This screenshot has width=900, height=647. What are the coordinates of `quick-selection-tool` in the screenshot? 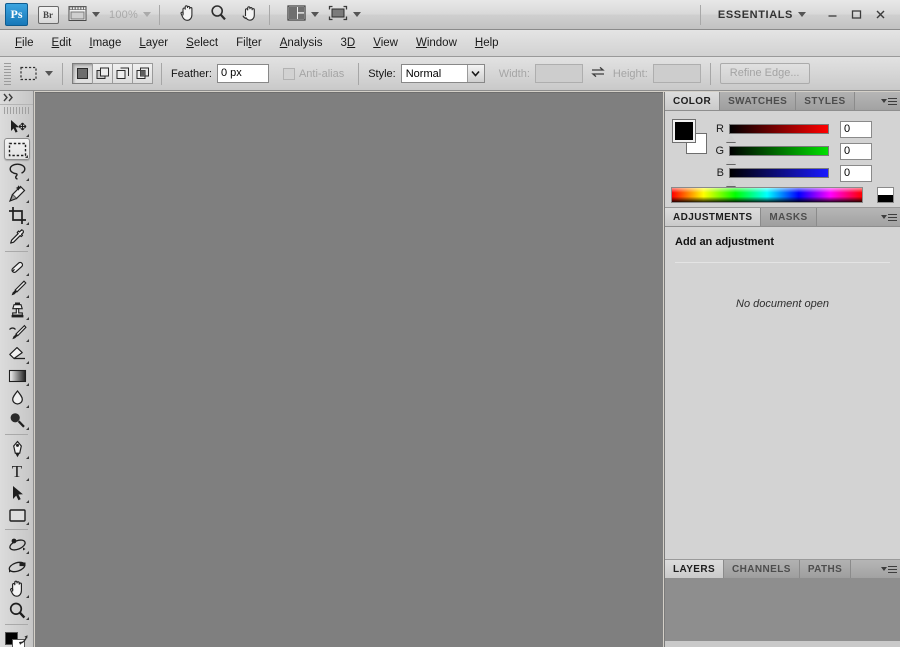 It's located at (17, 193).